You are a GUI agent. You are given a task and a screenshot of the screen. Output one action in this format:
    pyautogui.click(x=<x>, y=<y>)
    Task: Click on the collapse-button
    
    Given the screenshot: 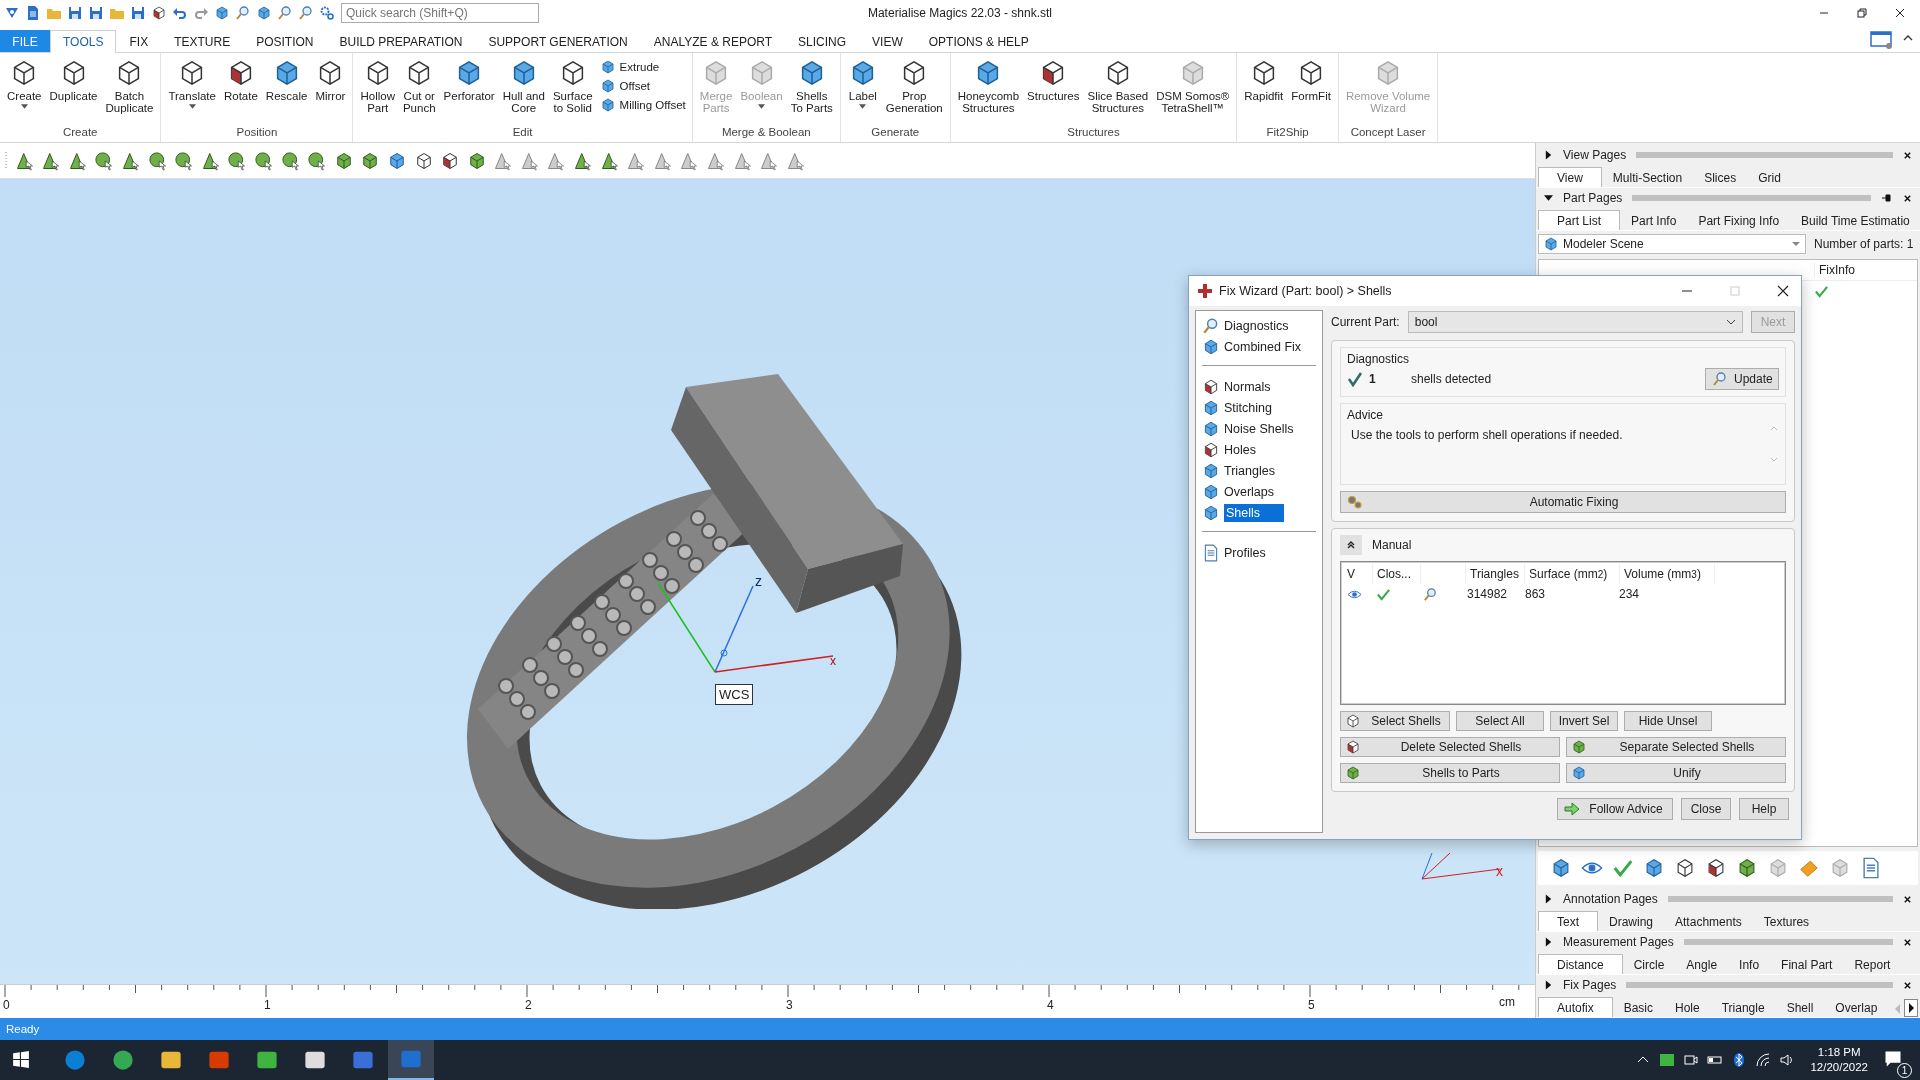 What is the action you would take?
    pyautogui.click(x=1351, y=545)
    